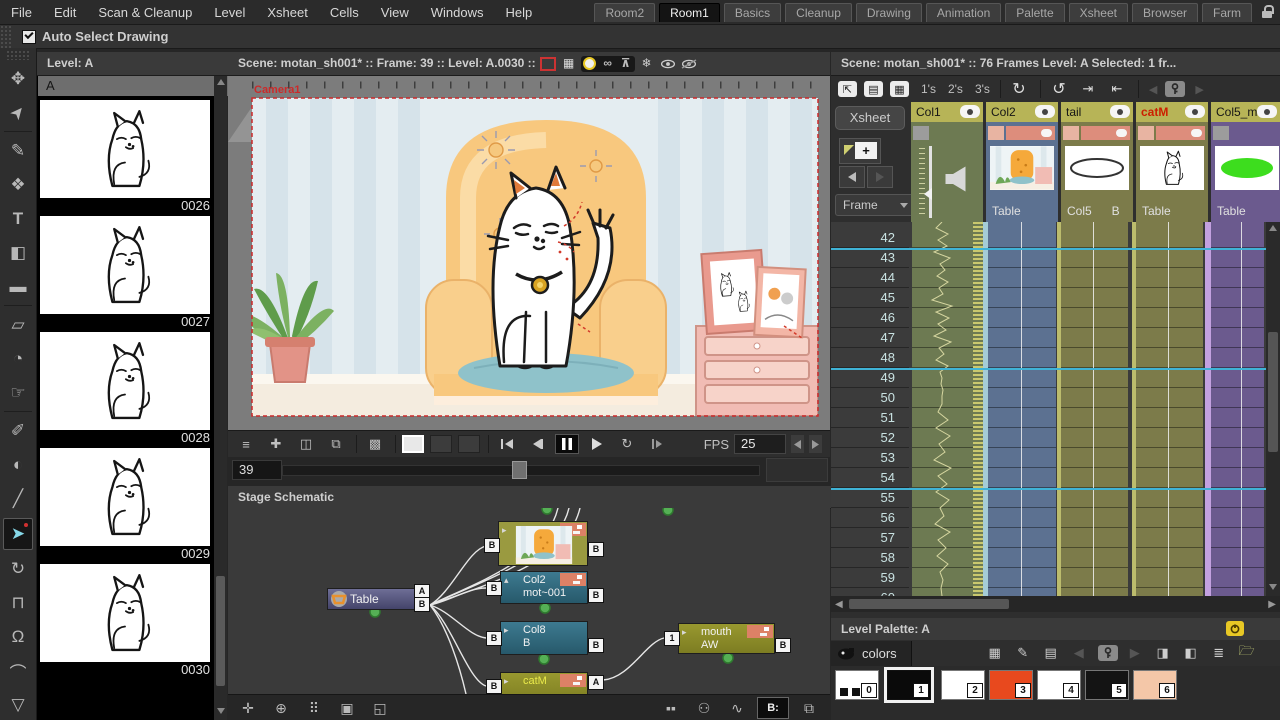 The height and width of the screenshot is (720, 1280). What do you see at coordinates (863, 338) in the screenshot?
I see `frame-row-number: 47` at bounding box center [863, 338].